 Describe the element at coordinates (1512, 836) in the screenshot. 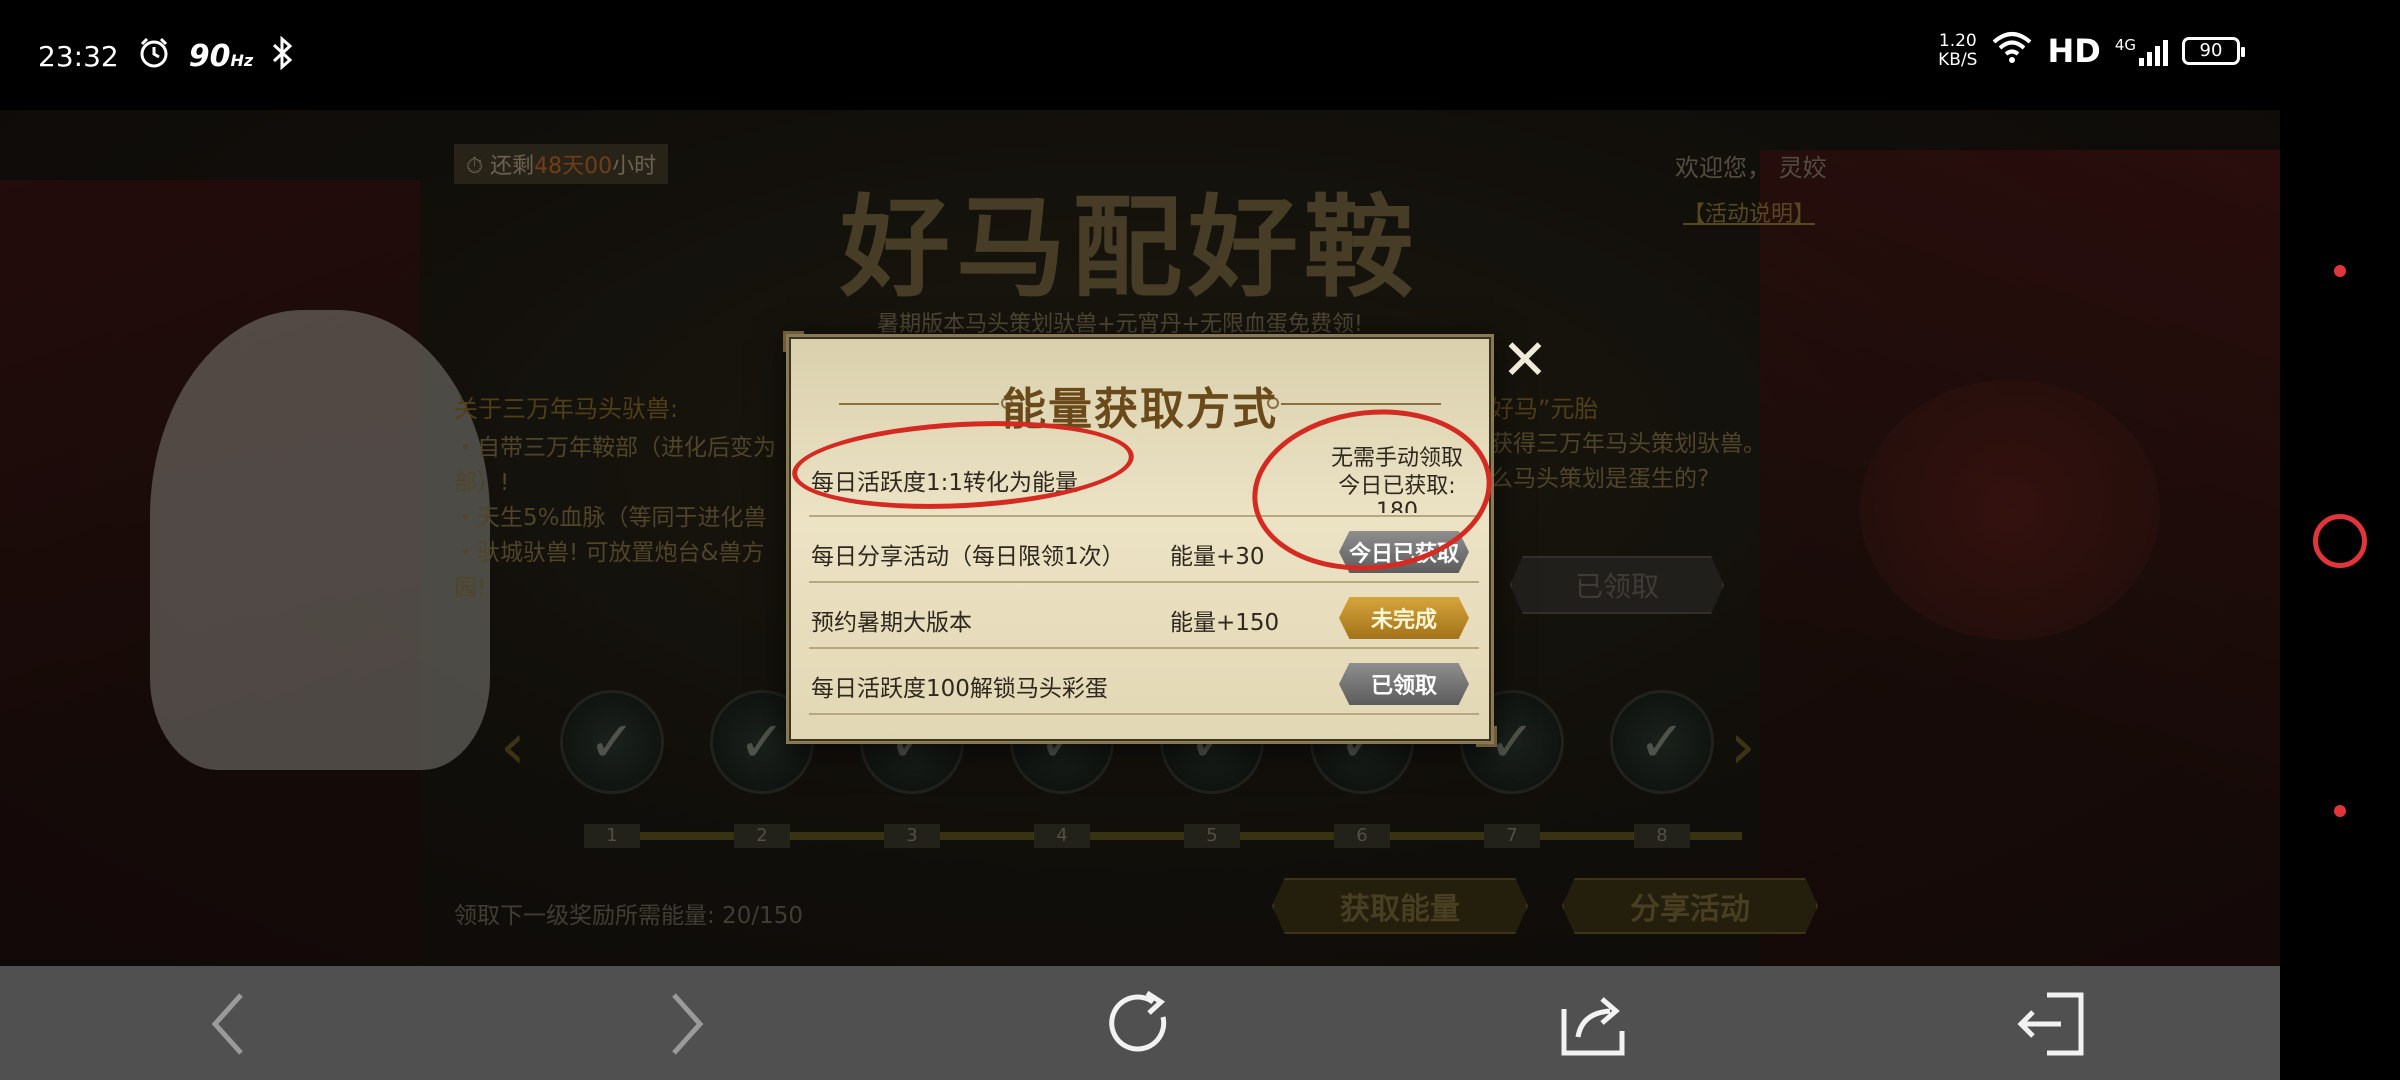

I see `step-label: 7` at that location.